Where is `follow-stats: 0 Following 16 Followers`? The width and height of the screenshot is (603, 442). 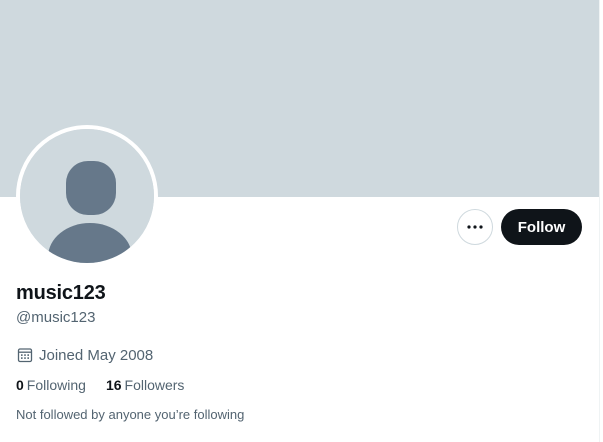 follow-stats: 0 Following 16 Followers is located at coordinates (110, 385).